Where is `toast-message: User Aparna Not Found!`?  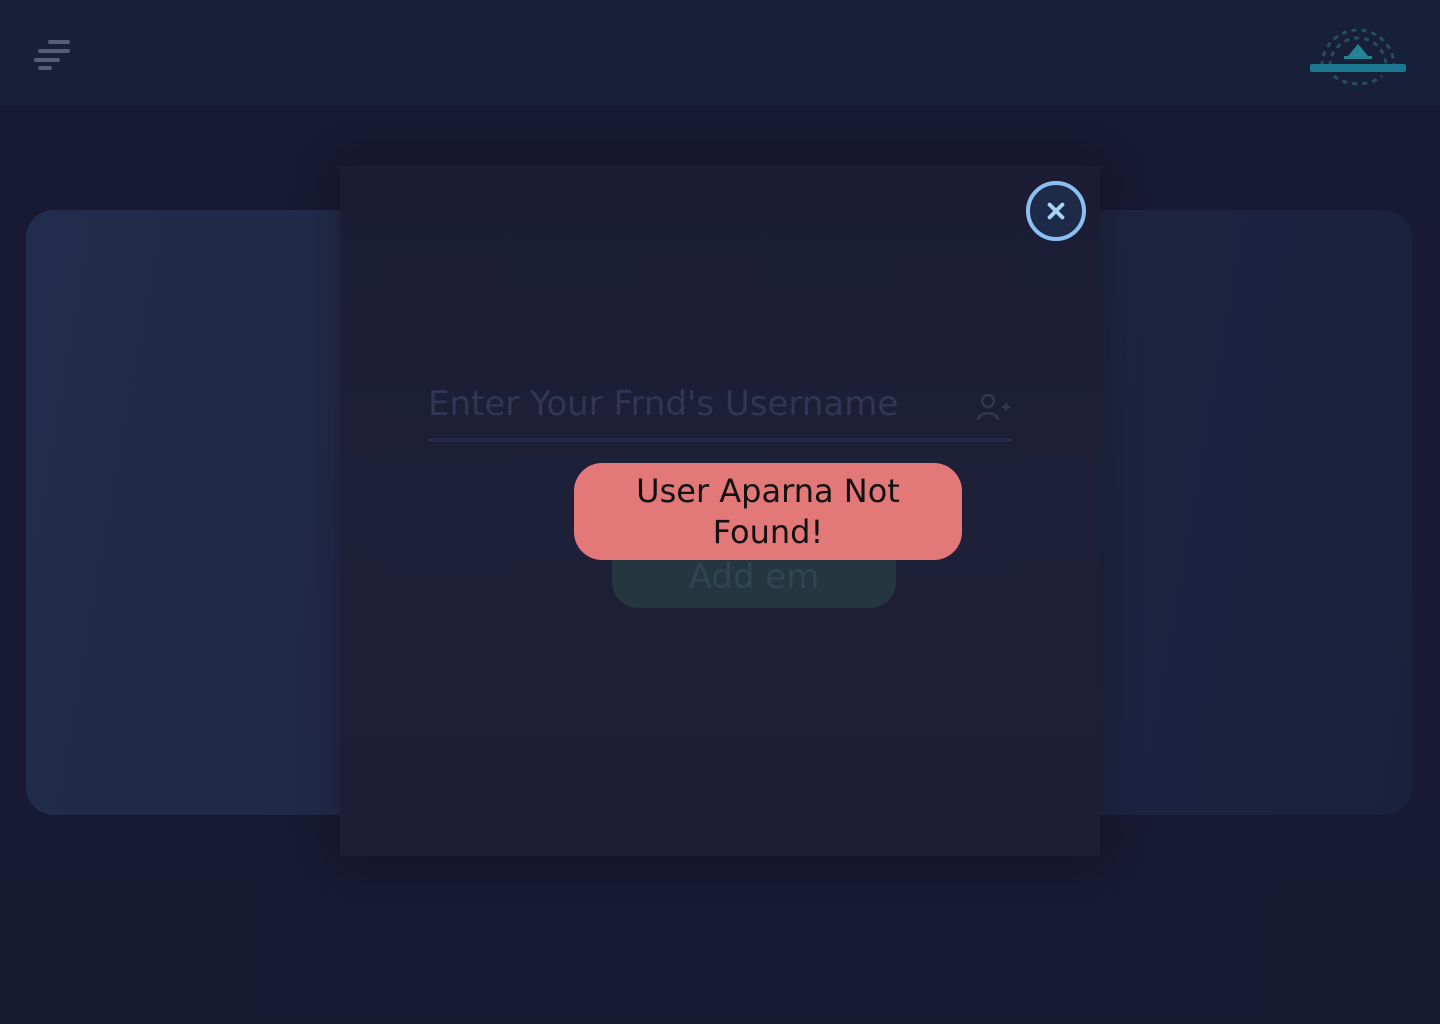
toast-message: User Aparna Not Found! is located at coordinates (768, 511).